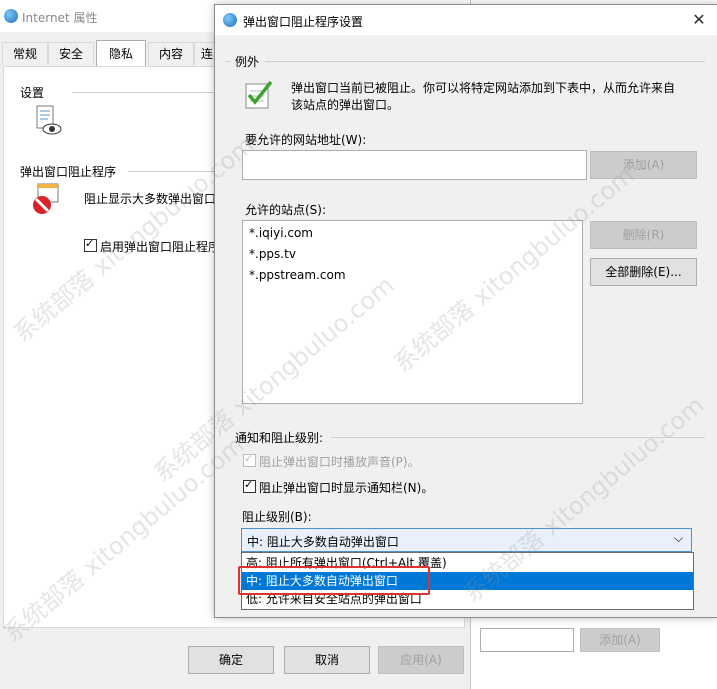  What do you see at coordinates (47, 200) in the screenshot?
I see `popup-blocked-icon` at bounding box center [47, 200].